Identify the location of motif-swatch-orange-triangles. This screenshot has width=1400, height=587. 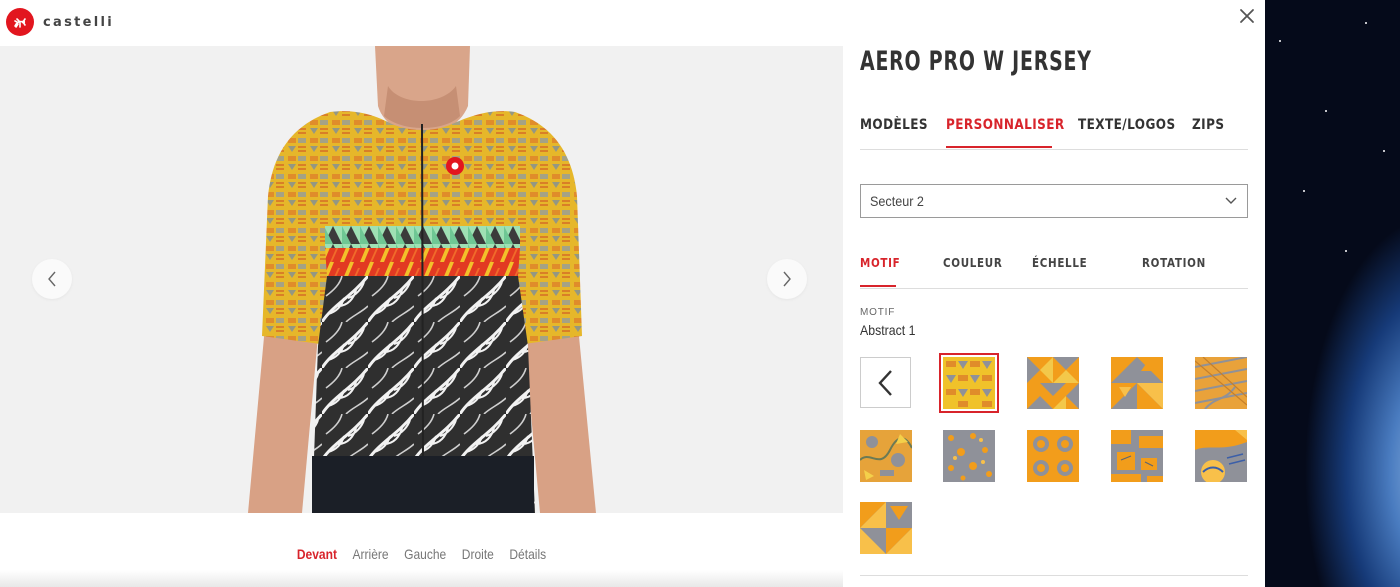
(1137, 383).